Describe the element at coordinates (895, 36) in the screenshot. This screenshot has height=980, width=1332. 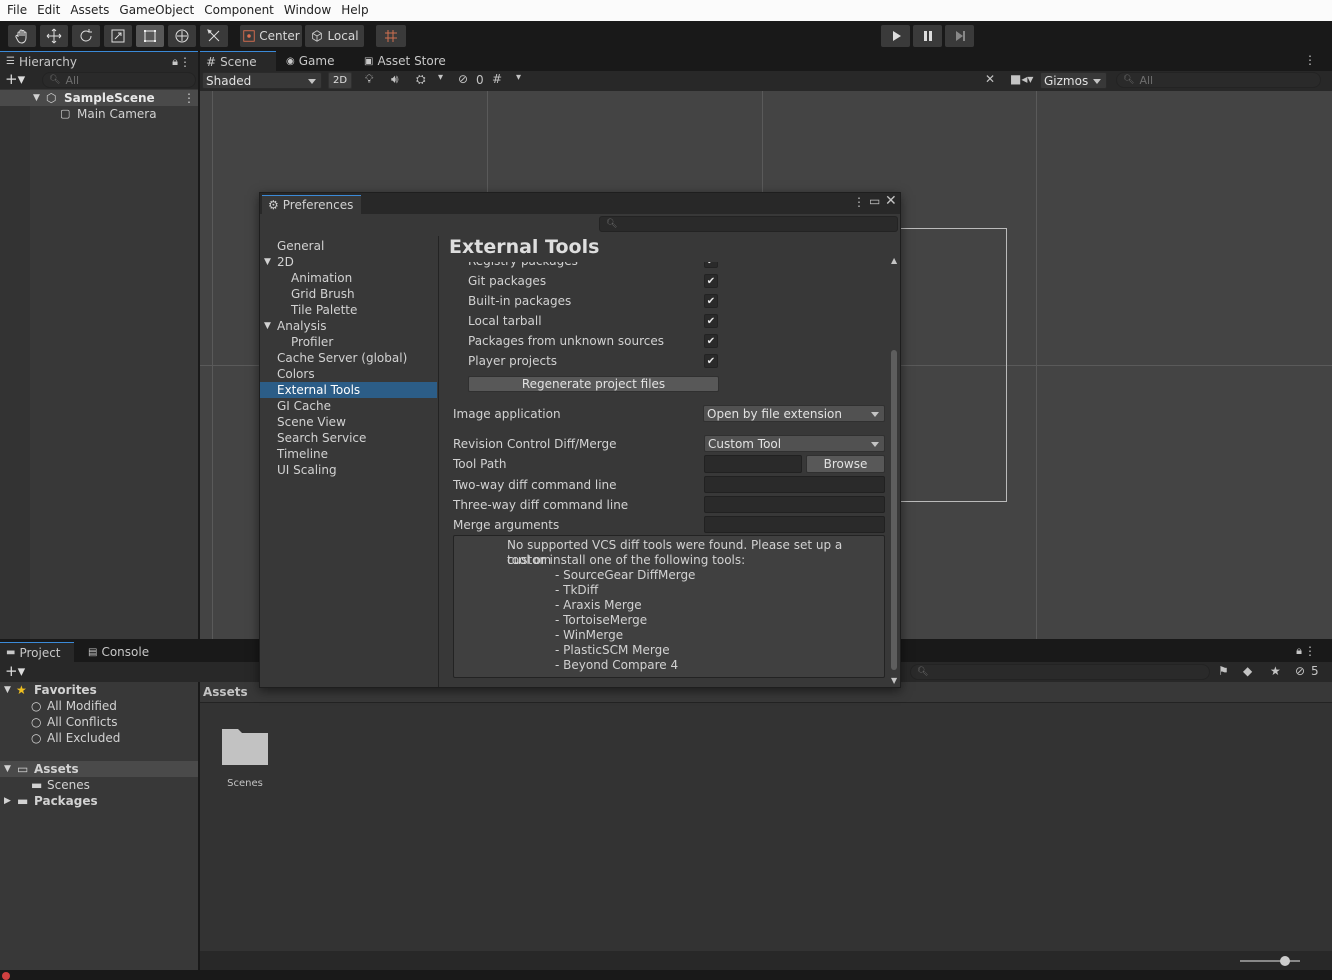
I see `play-button` at that location.